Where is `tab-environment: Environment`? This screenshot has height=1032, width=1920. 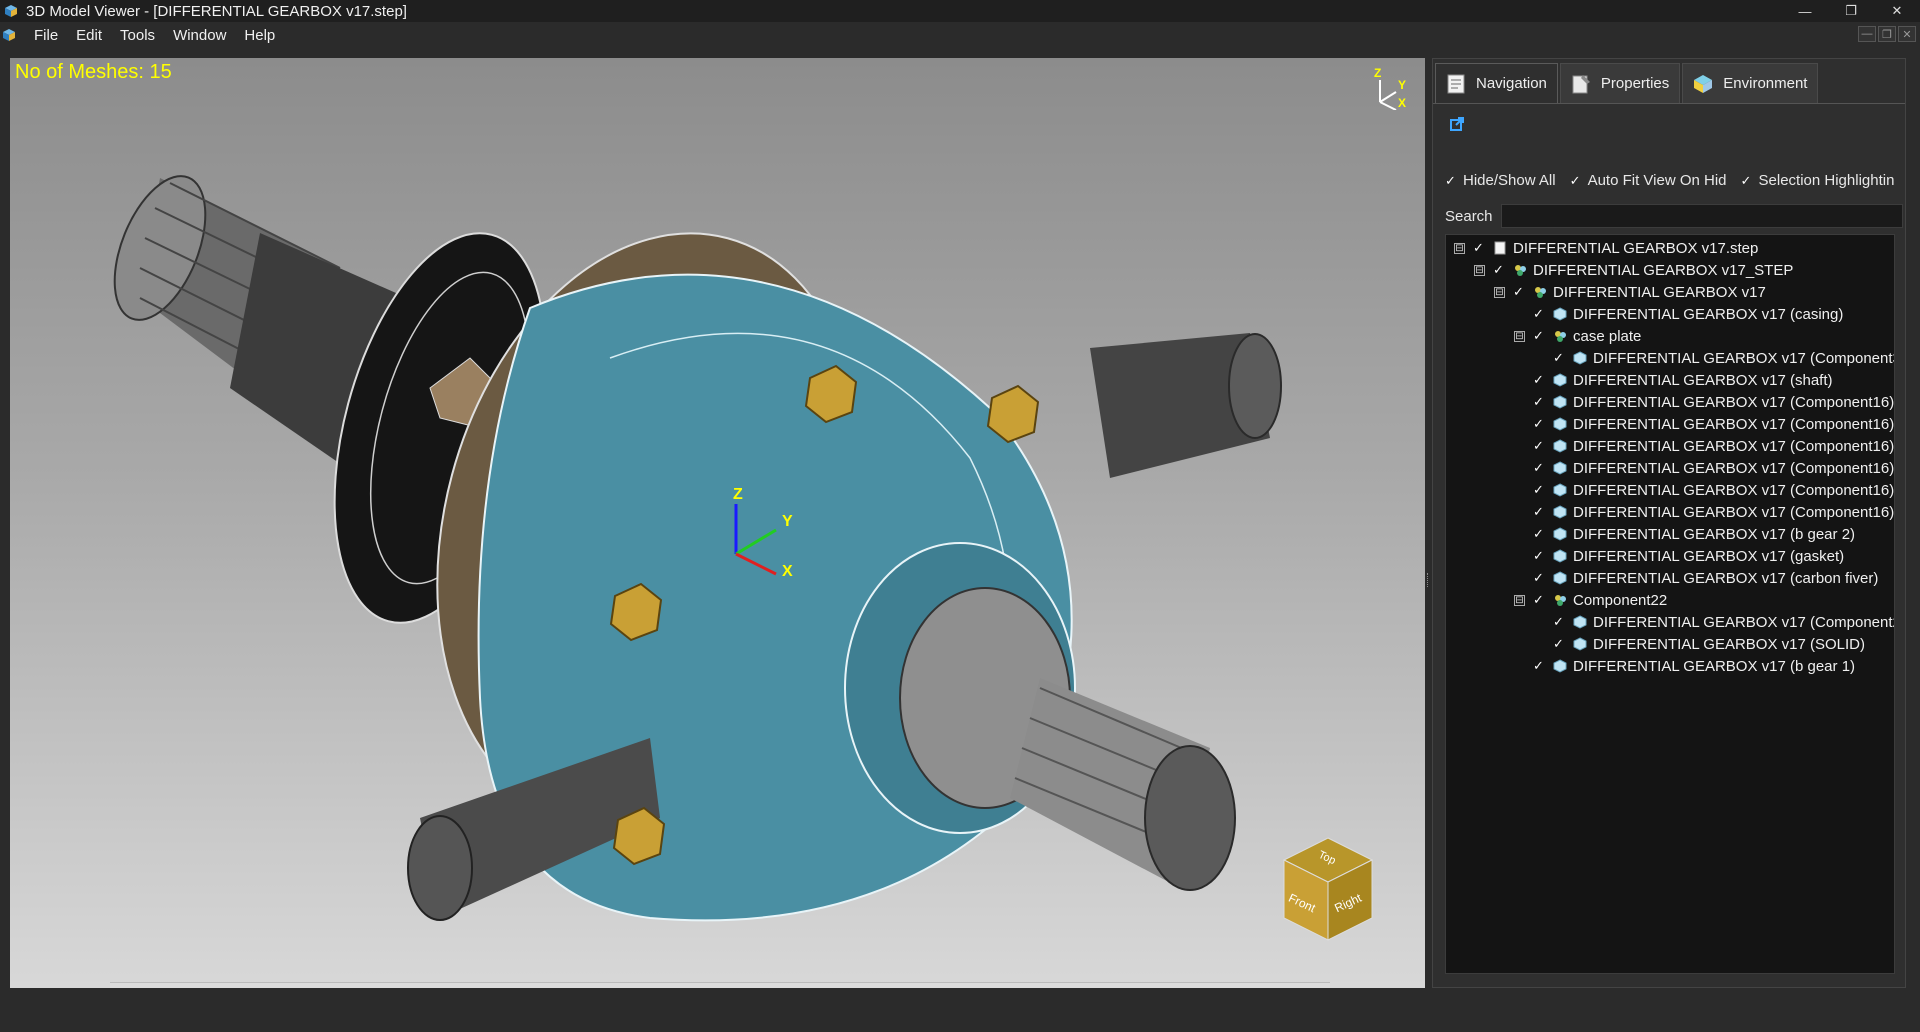
tab-environment: Environment is located at coordinates (1750, 83).